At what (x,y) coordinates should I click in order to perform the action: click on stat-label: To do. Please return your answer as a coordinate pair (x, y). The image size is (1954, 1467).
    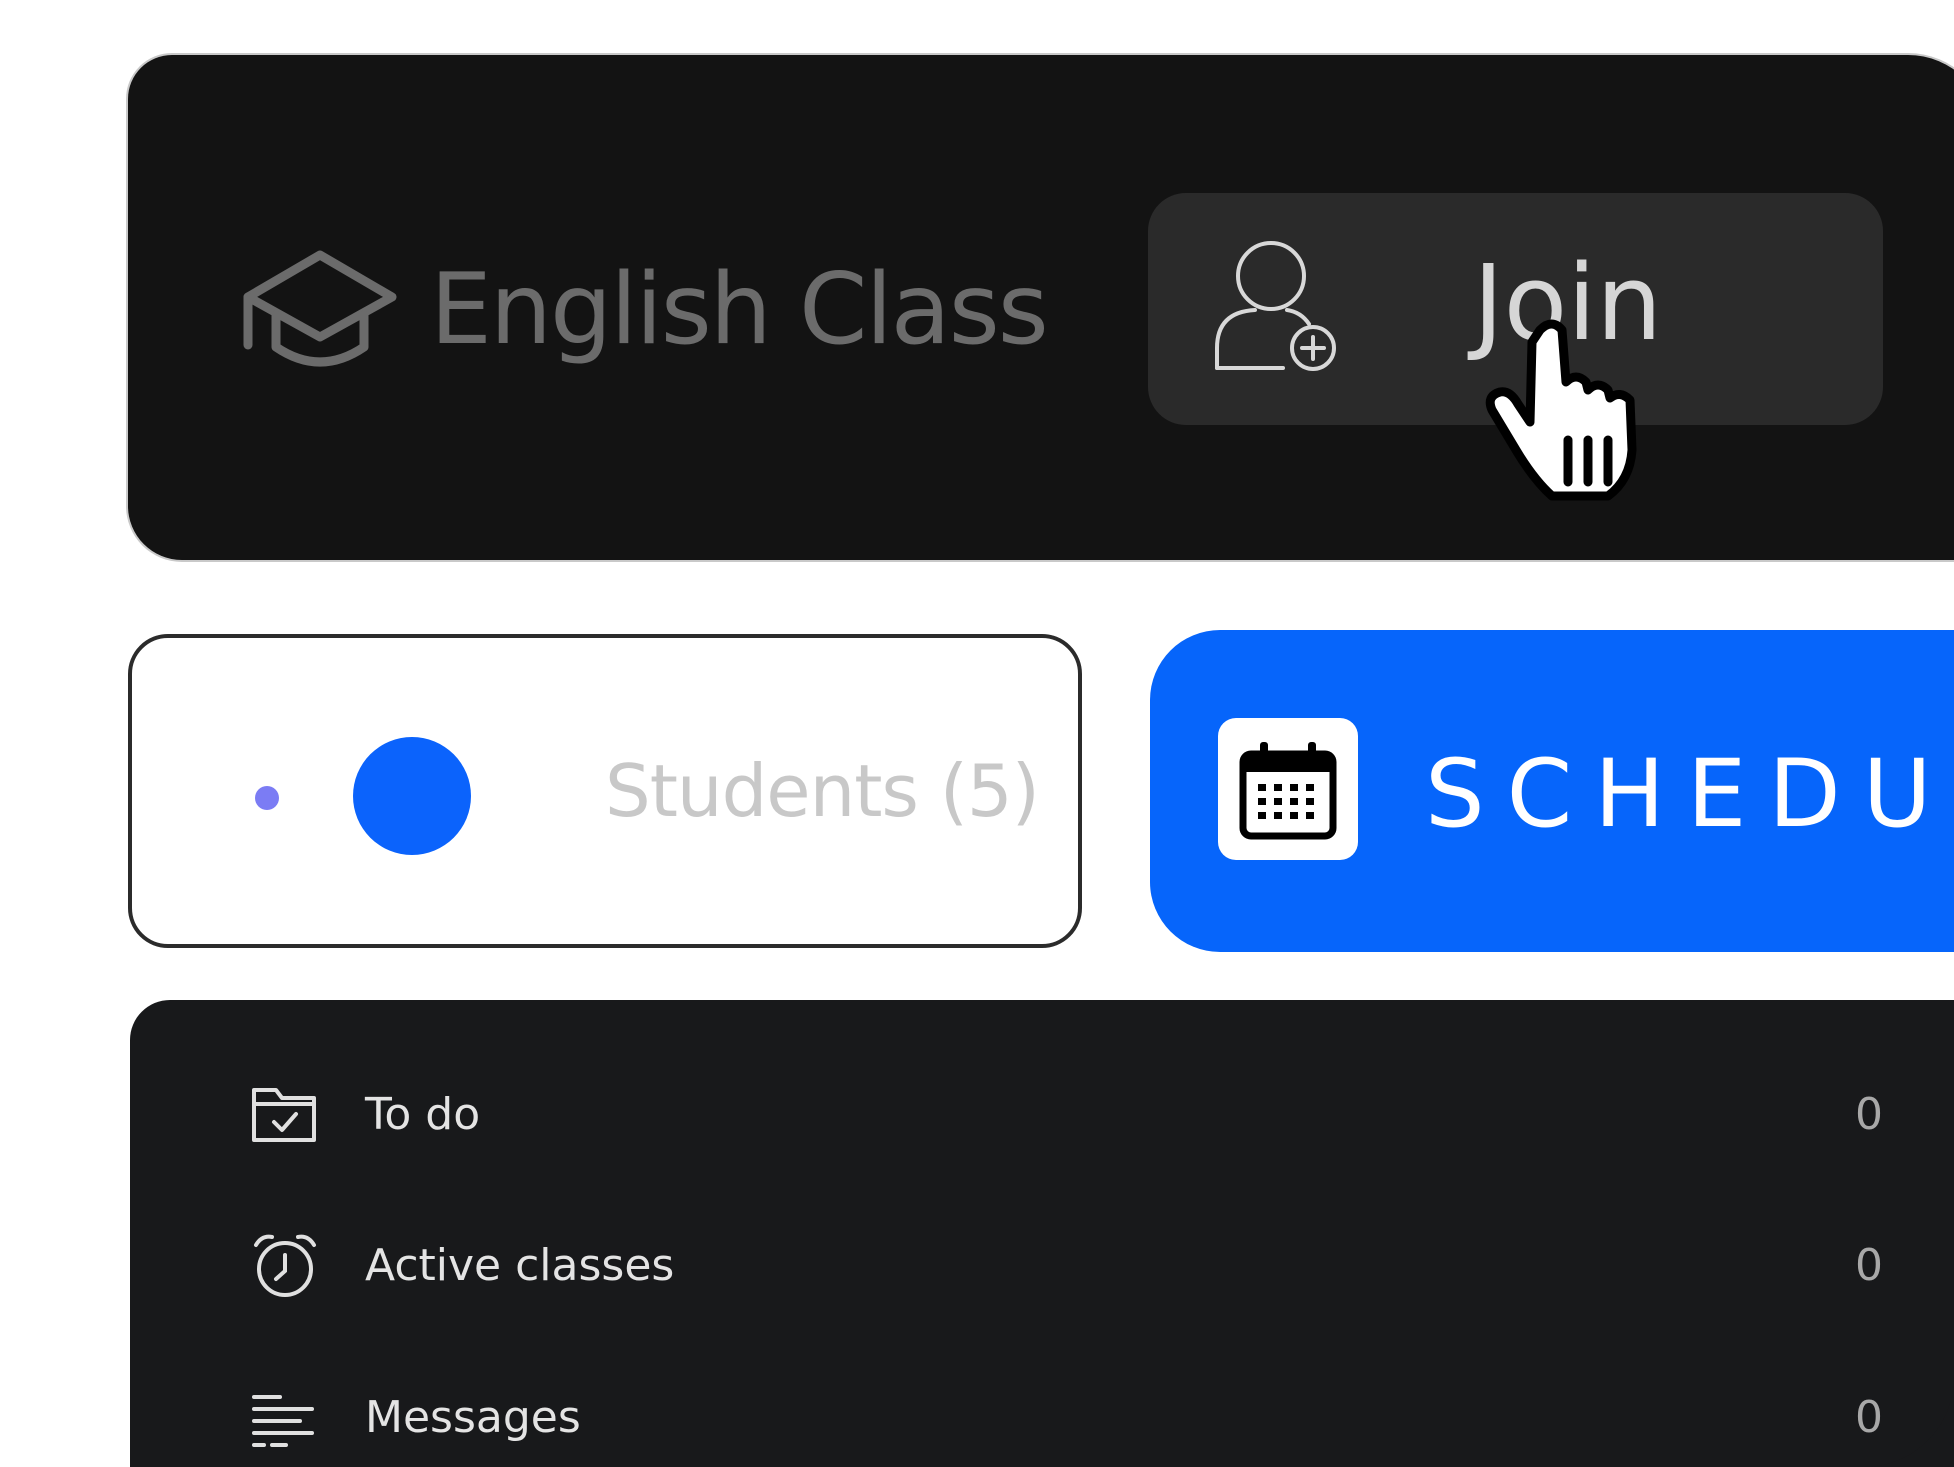
    Looking at the image, I should click on (423, 1114).